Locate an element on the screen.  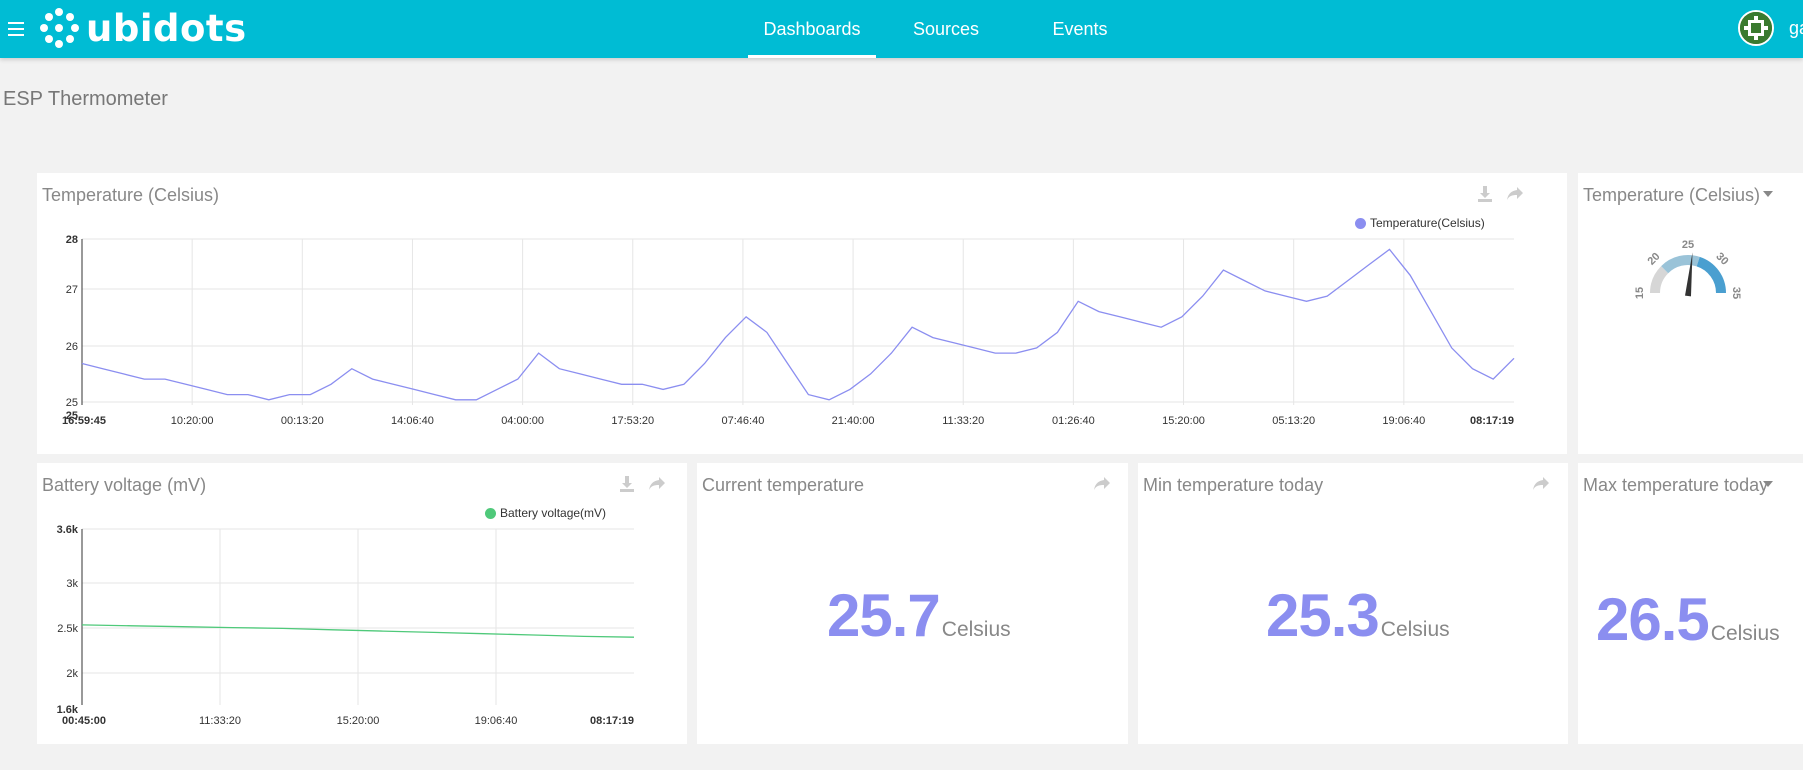
menu-icon is located at coordinates (16, 29).